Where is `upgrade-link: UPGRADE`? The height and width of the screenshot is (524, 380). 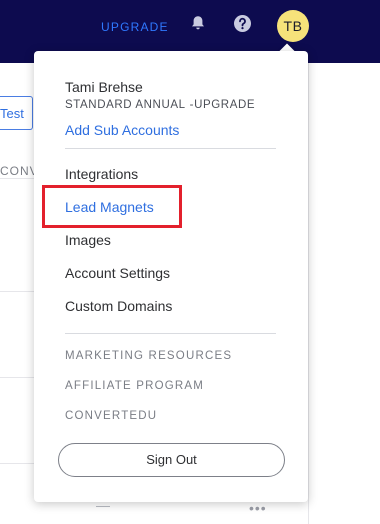 upgrade-link: UPGRADE is located at coordinates (135, 27).